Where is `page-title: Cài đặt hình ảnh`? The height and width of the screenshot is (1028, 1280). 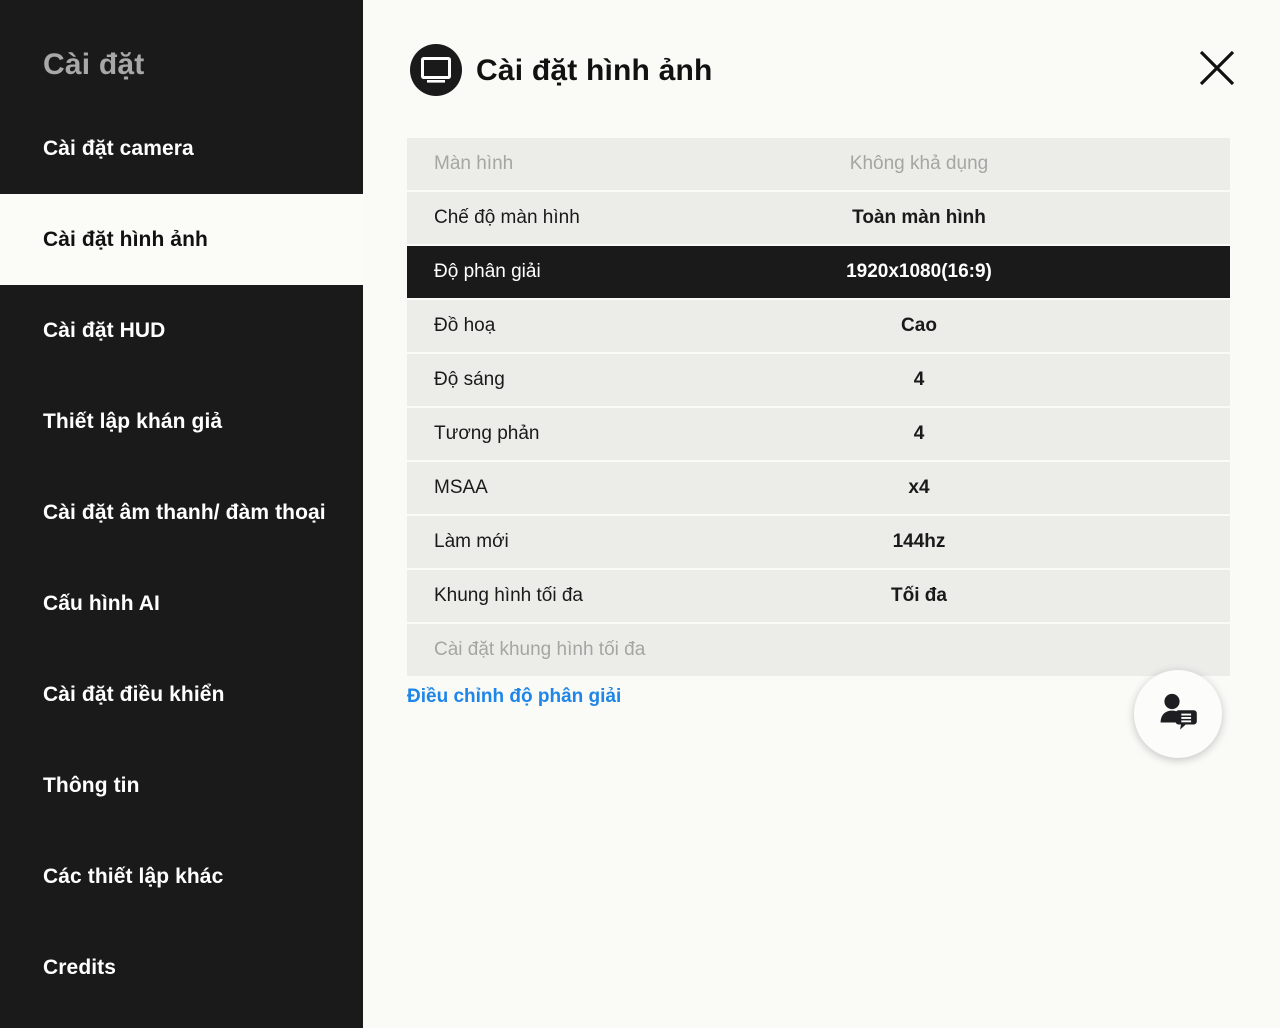
page-title: Cài đặt hình ảnh is located at coordinates (594, 70).